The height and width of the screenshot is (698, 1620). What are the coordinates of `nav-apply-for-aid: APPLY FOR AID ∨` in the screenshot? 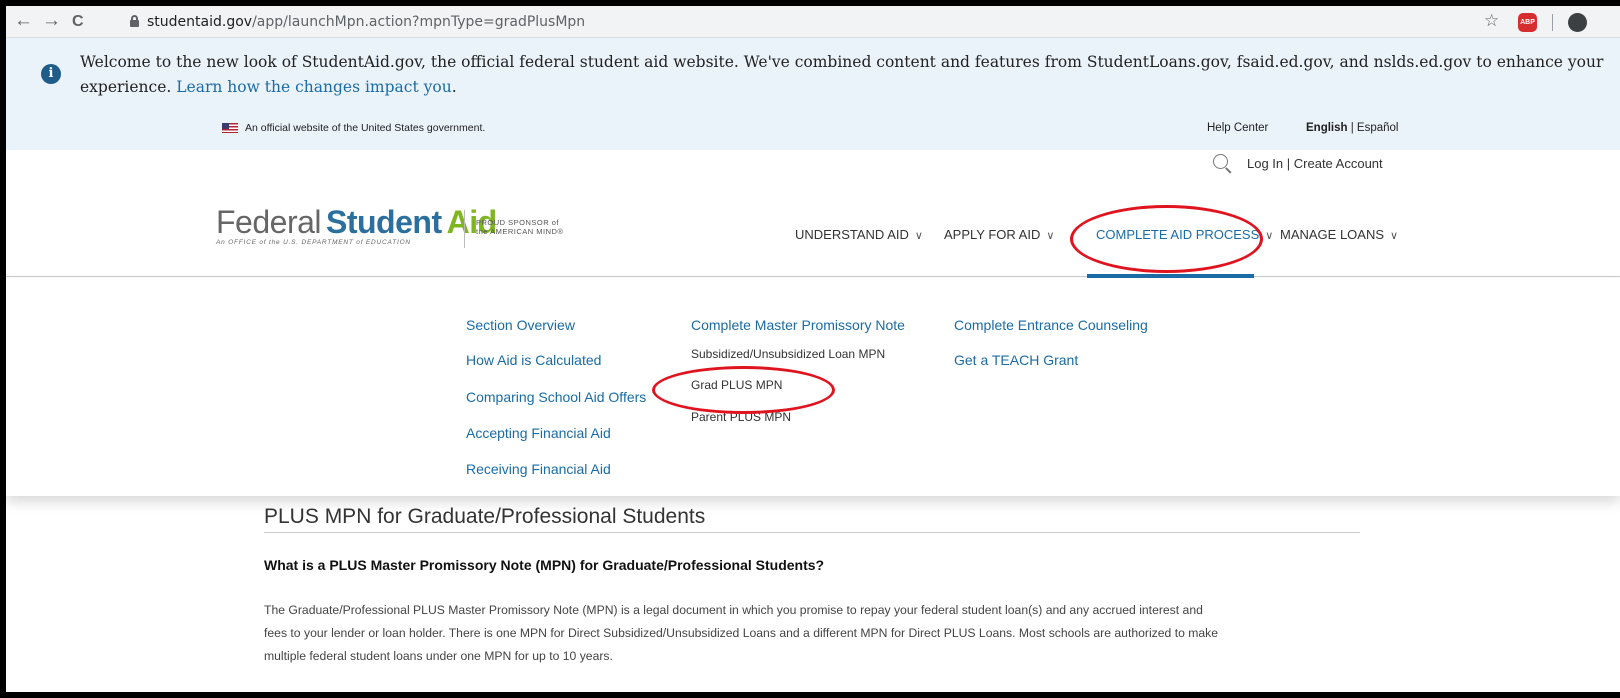 It's located at (999, 234).